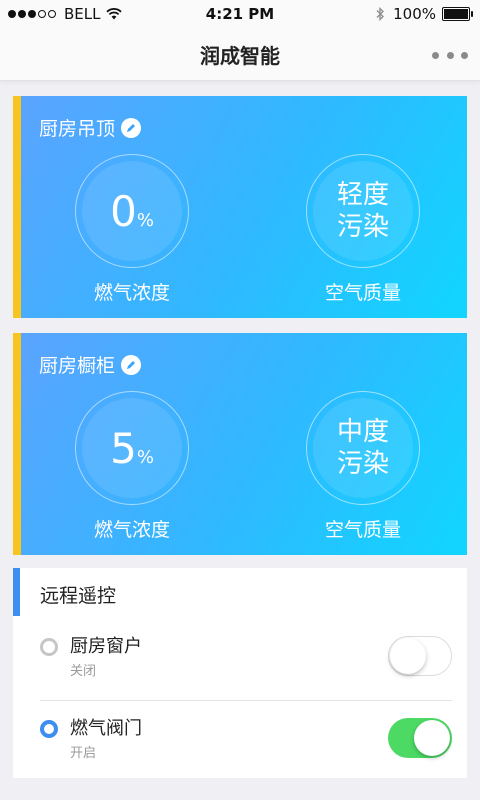 The image size is (480, 800). What do you see at coordinates (414, 14) in the screenshot?
I see `battery-percentage: 100%` at bounding box center [414, 14].